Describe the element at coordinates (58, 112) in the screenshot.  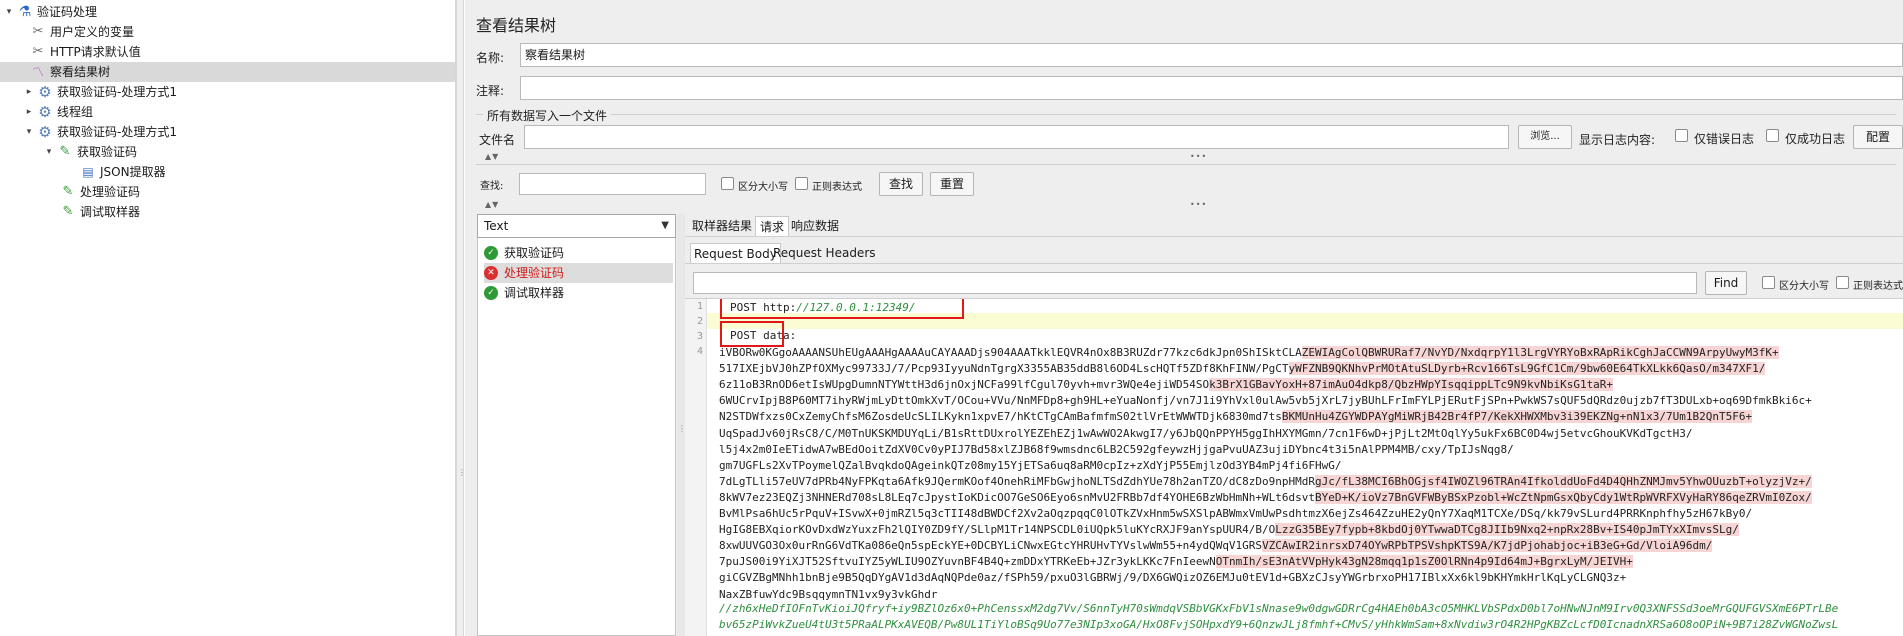
I see `tree-node-thread-group-2: ▸ ⚙ 线程组` at that location.